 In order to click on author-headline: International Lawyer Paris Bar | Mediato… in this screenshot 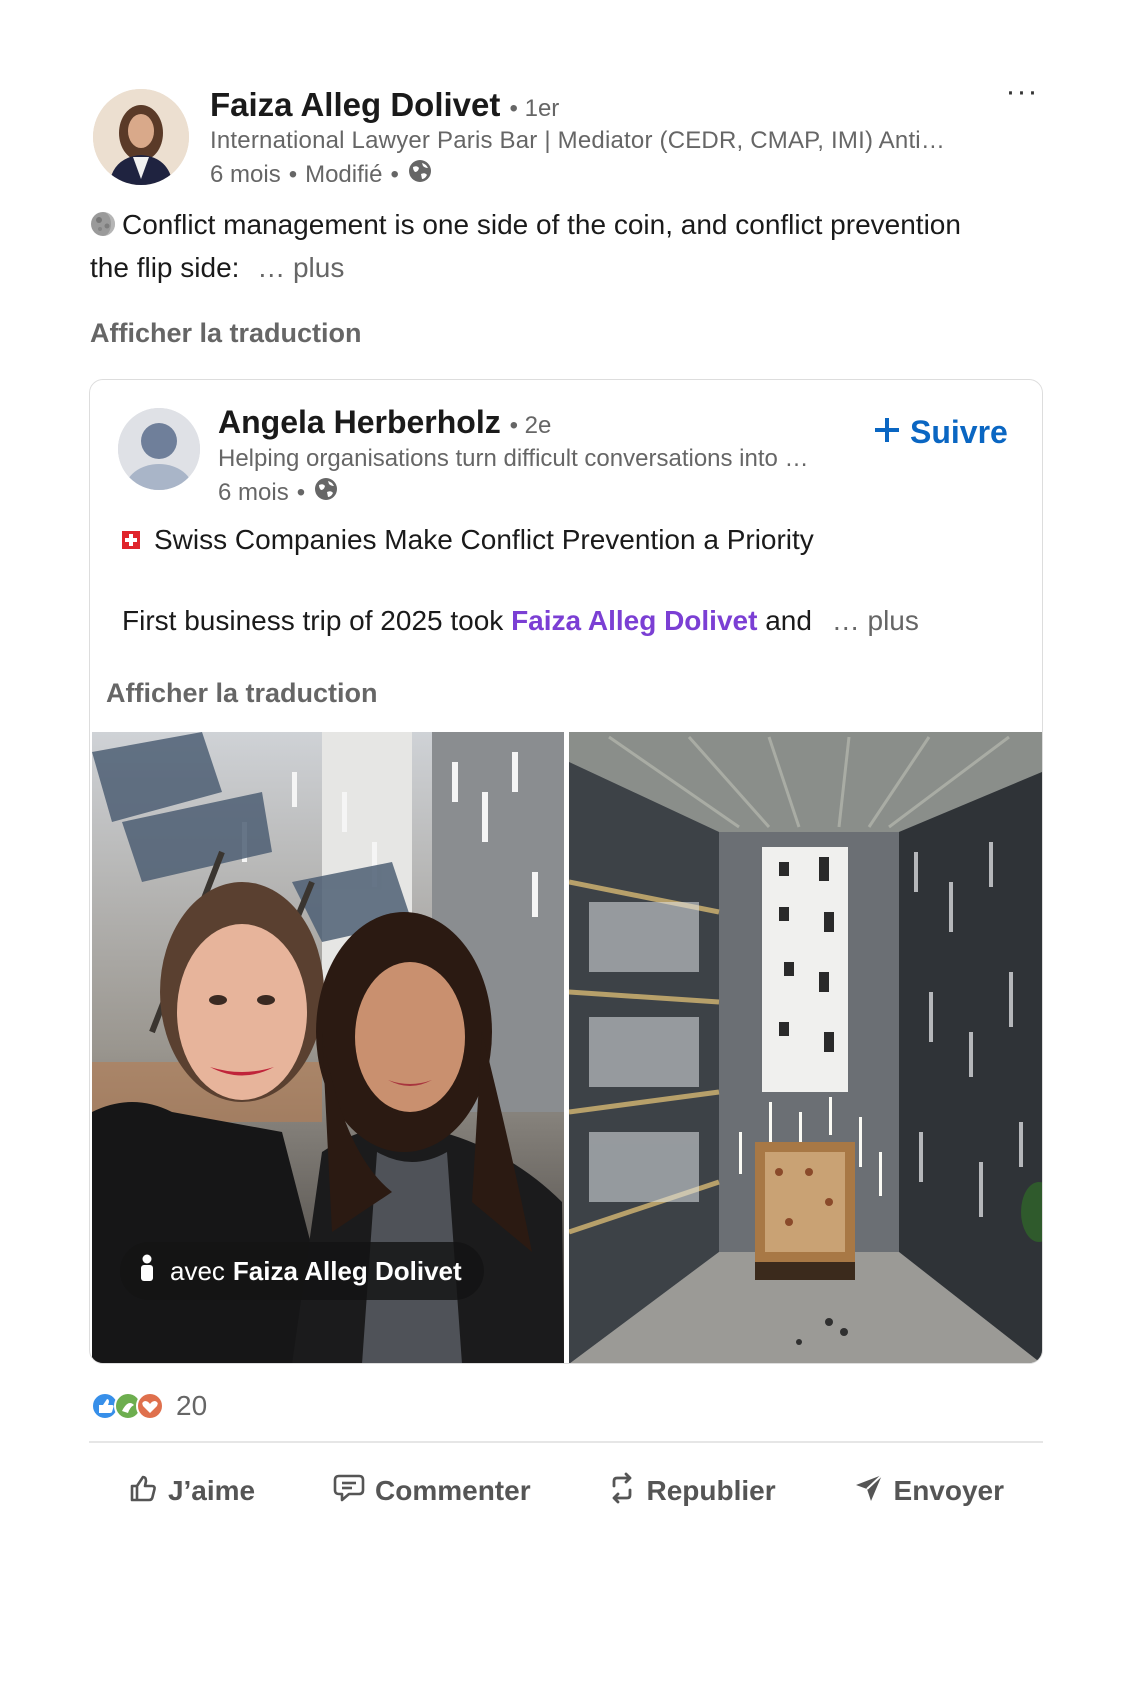, I will do `click(578, 140)`.